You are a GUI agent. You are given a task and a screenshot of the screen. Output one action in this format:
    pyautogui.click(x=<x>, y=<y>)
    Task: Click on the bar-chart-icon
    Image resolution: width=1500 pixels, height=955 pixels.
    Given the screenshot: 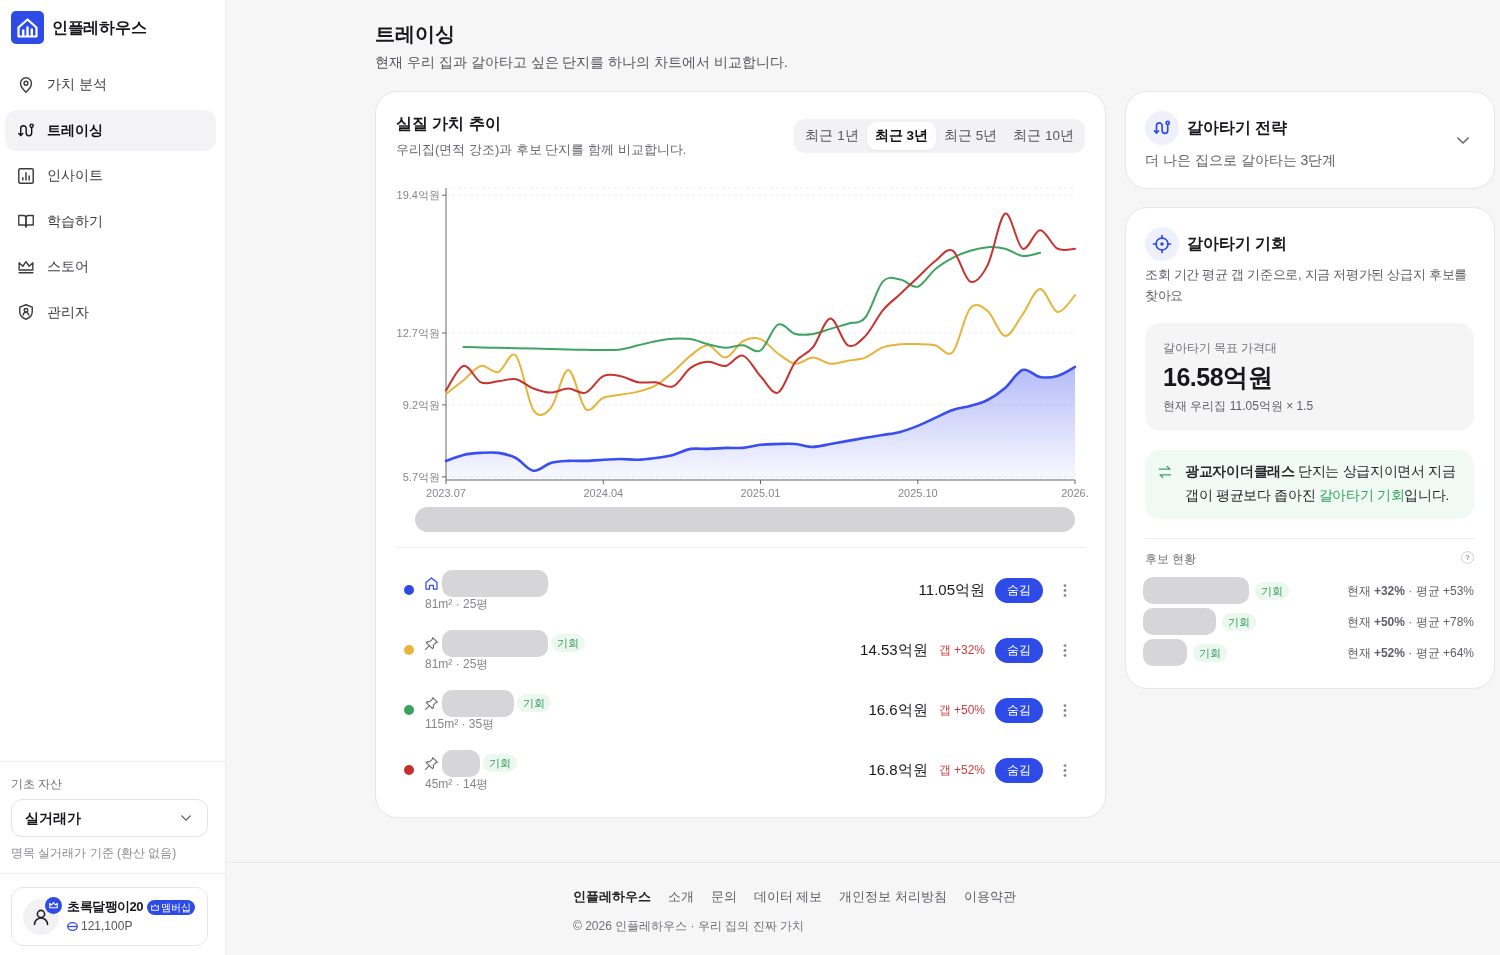 What is the action you would take?
    pyautogui.click(x=26, y=175)
    